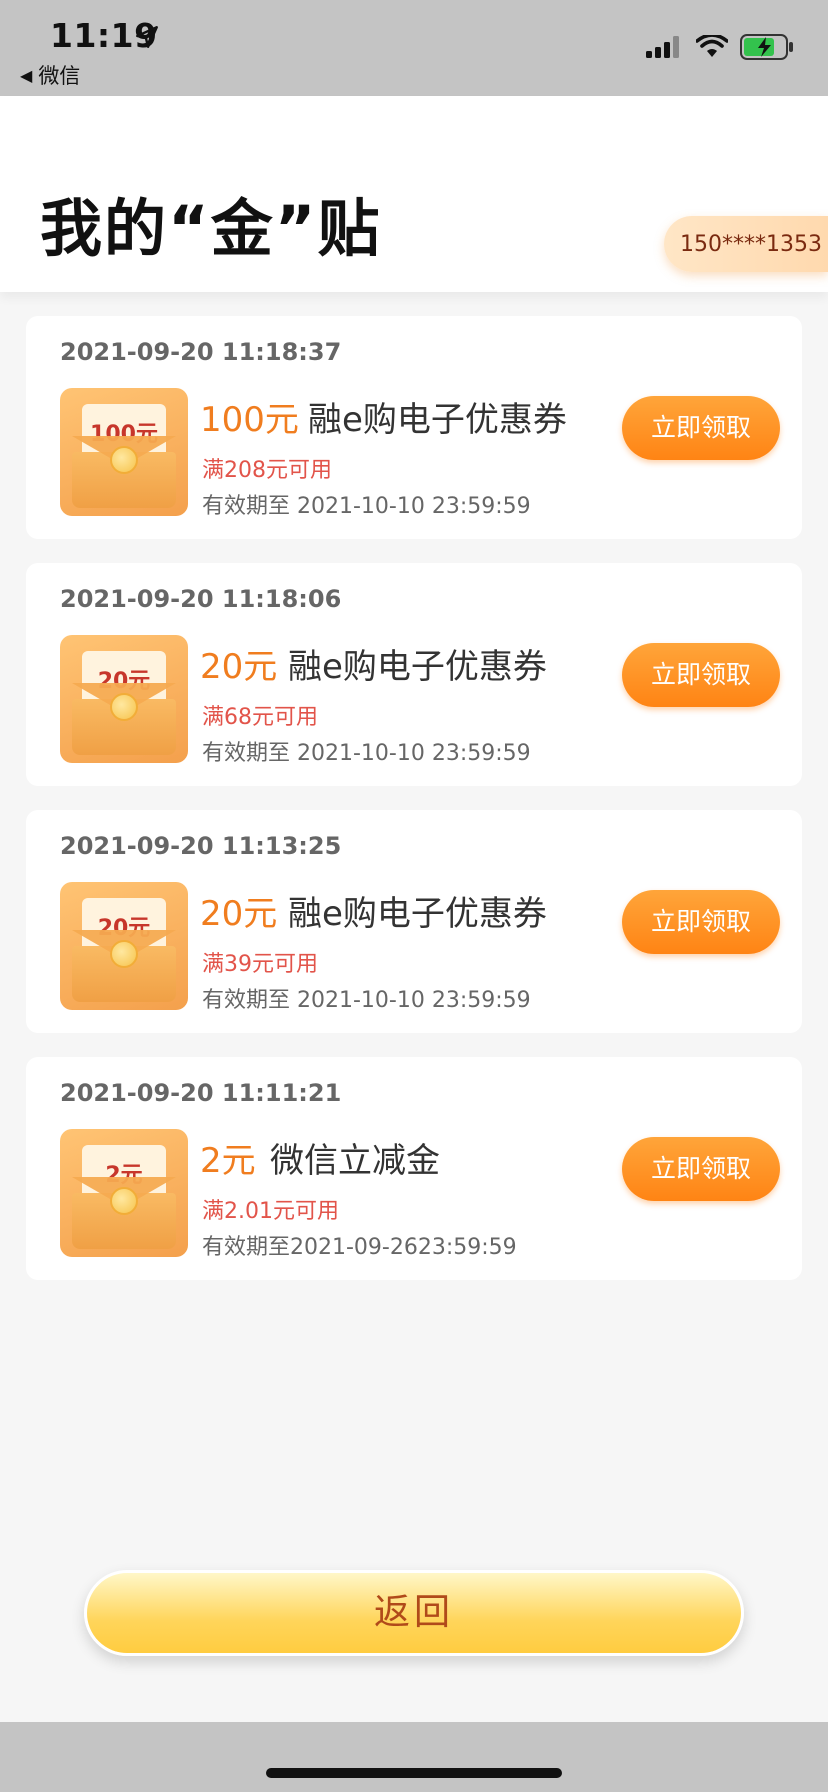 The height and width of the screenshot is (1792, 828). What do you see at coordinates (260, 964) in the screenshot?
I see `coupon-condition: 满39元可用` at bounding box center [260, 964].